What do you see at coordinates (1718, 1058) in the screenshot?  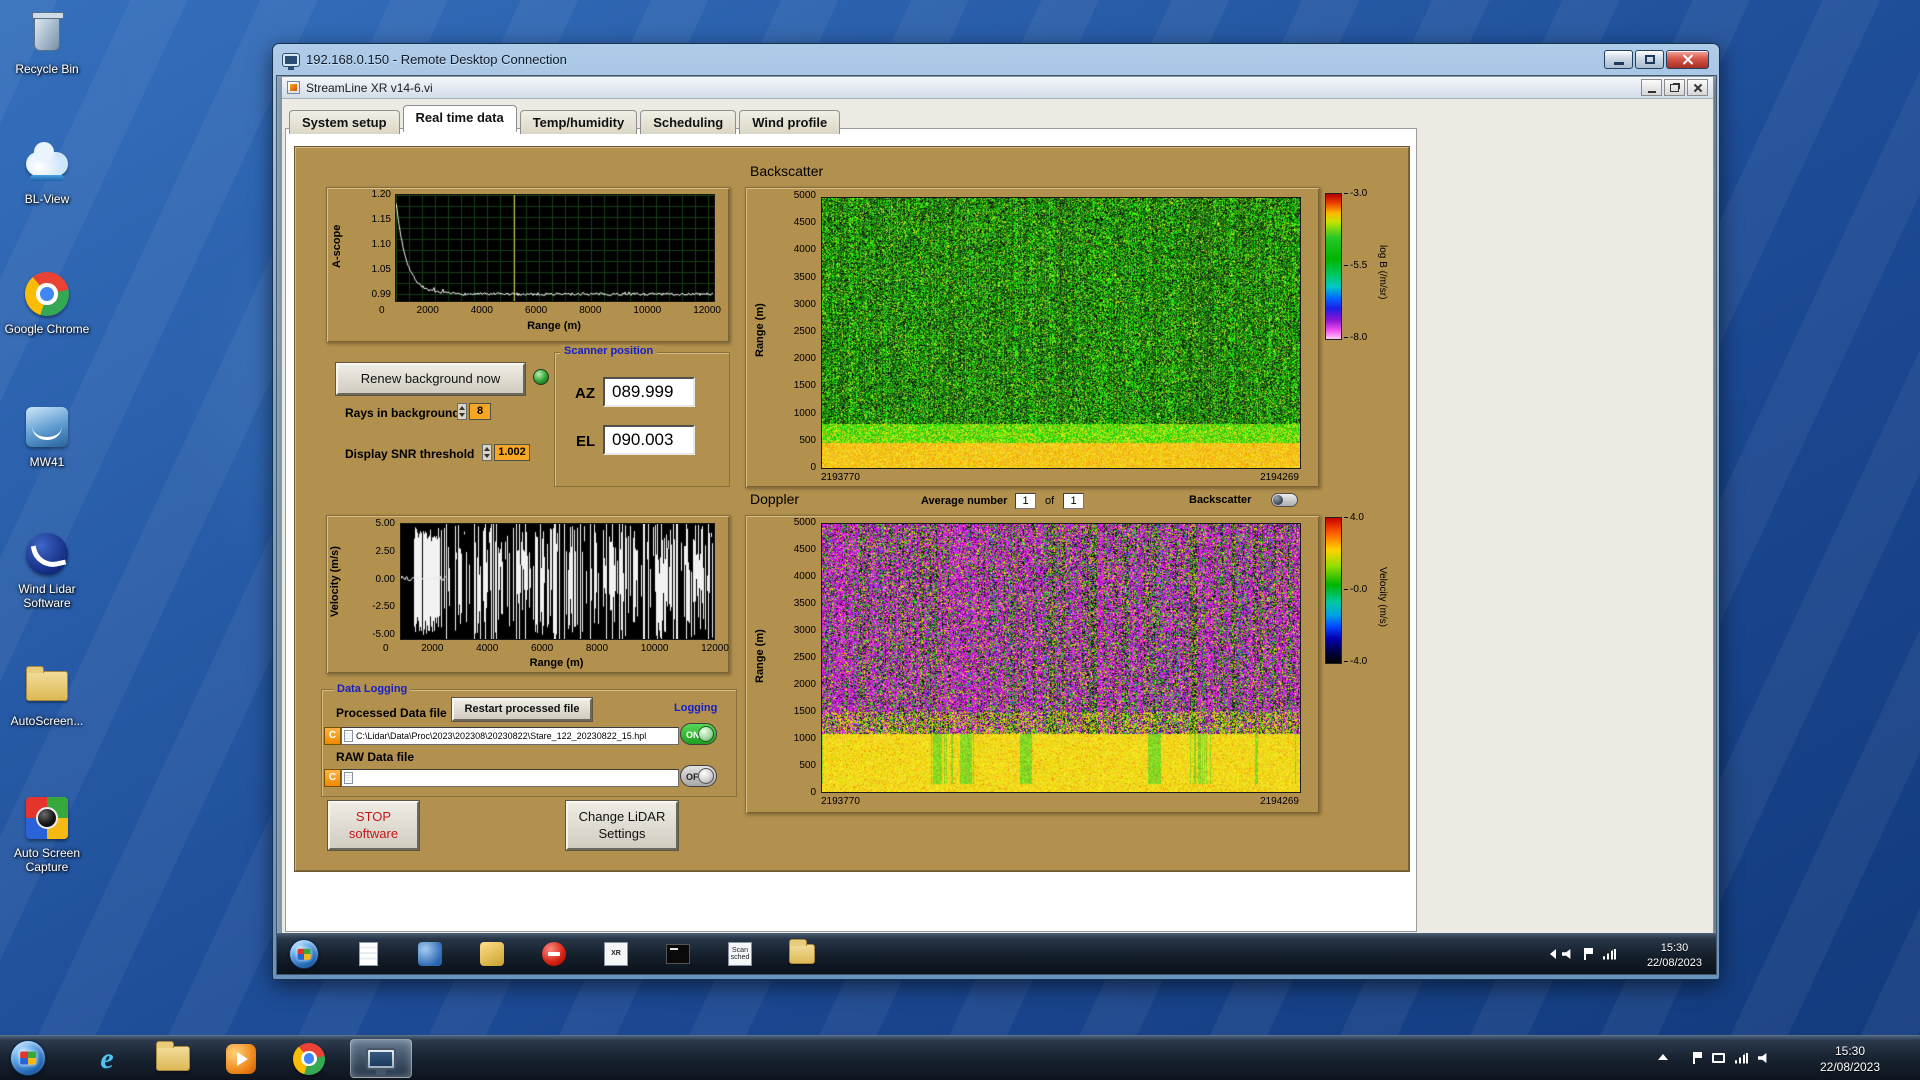 I see `display-icon` at bounding box center [1718, 1058].